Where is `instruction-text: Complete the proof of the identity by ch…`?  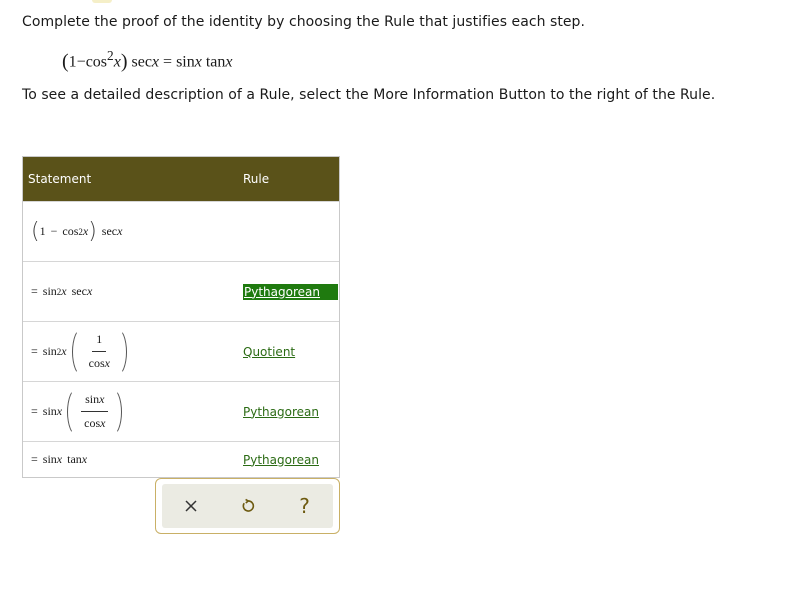 instruction-text: Complete the proof of the identity by ch… is located at coordinates (303, 22).